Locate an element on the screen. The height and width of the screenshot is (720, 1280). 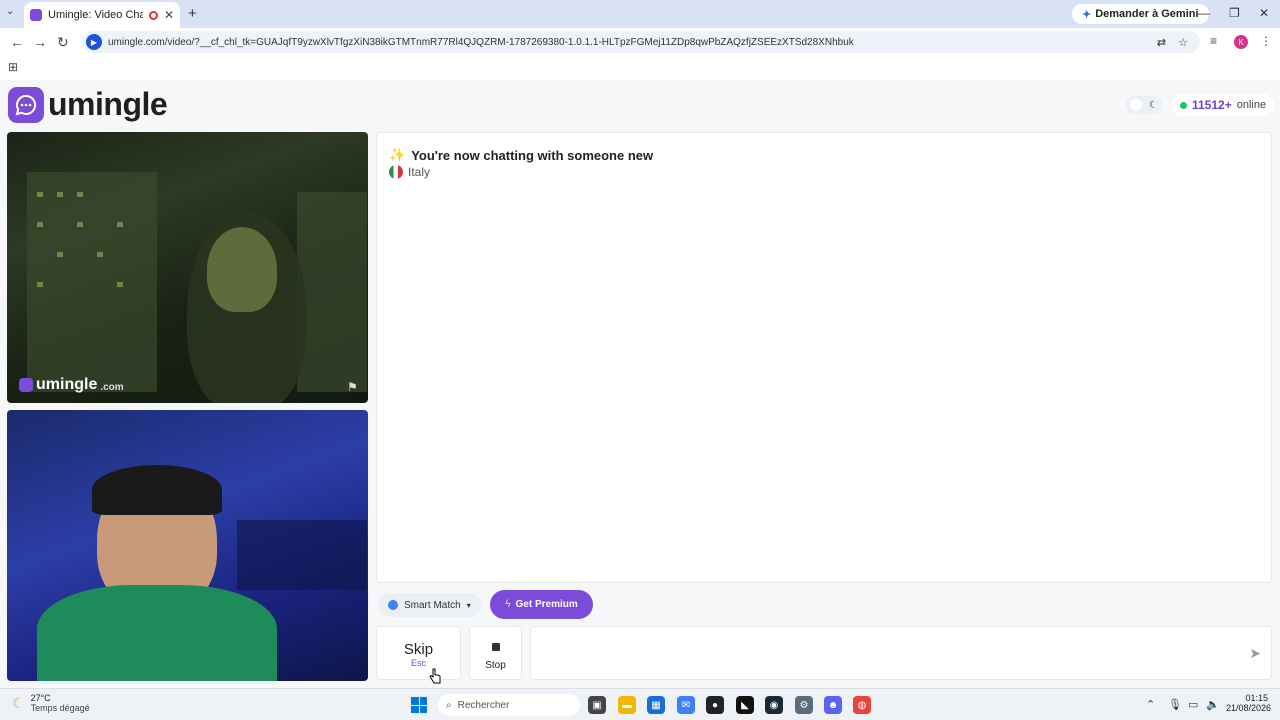
partner-country: Italy is located at coordinates (409, 172).